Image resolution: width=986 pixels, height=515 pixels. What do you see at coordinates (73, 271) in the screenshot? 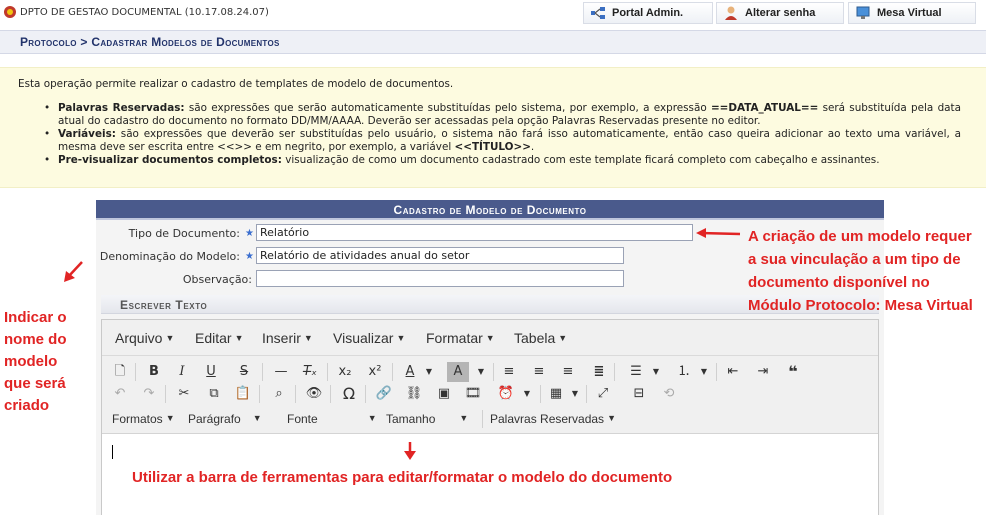
I see `arrow-left-icon` at bounding box center [73, 271].